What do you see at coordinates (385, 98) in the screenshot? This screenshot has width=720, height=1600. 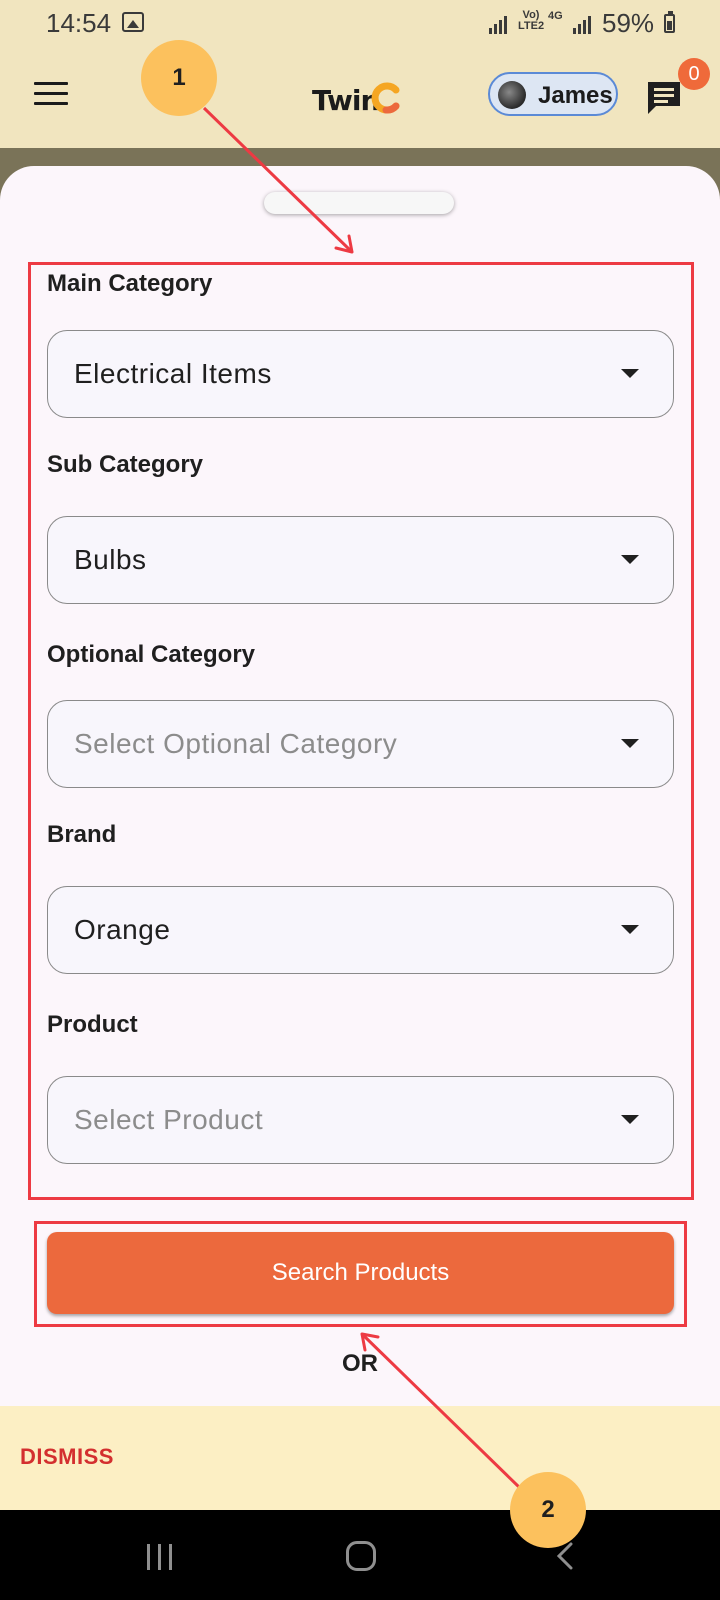 I see `logo-c-icon` at bounding box center [385, 98].